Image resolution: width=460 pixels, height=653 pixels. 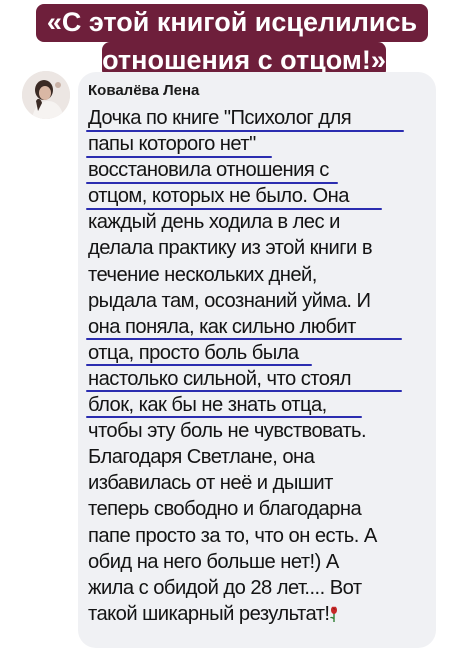 What do you see at coordinates (207, 405) in the screenshot?
I see `comment-line: блок, как бы не знать отца,` at bounding box center [207, 405].